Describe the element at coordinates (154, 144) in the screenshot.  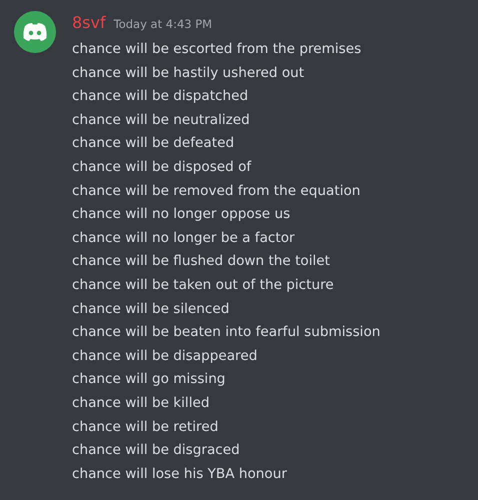
I see `message-line: chance will be defeated` at that location.